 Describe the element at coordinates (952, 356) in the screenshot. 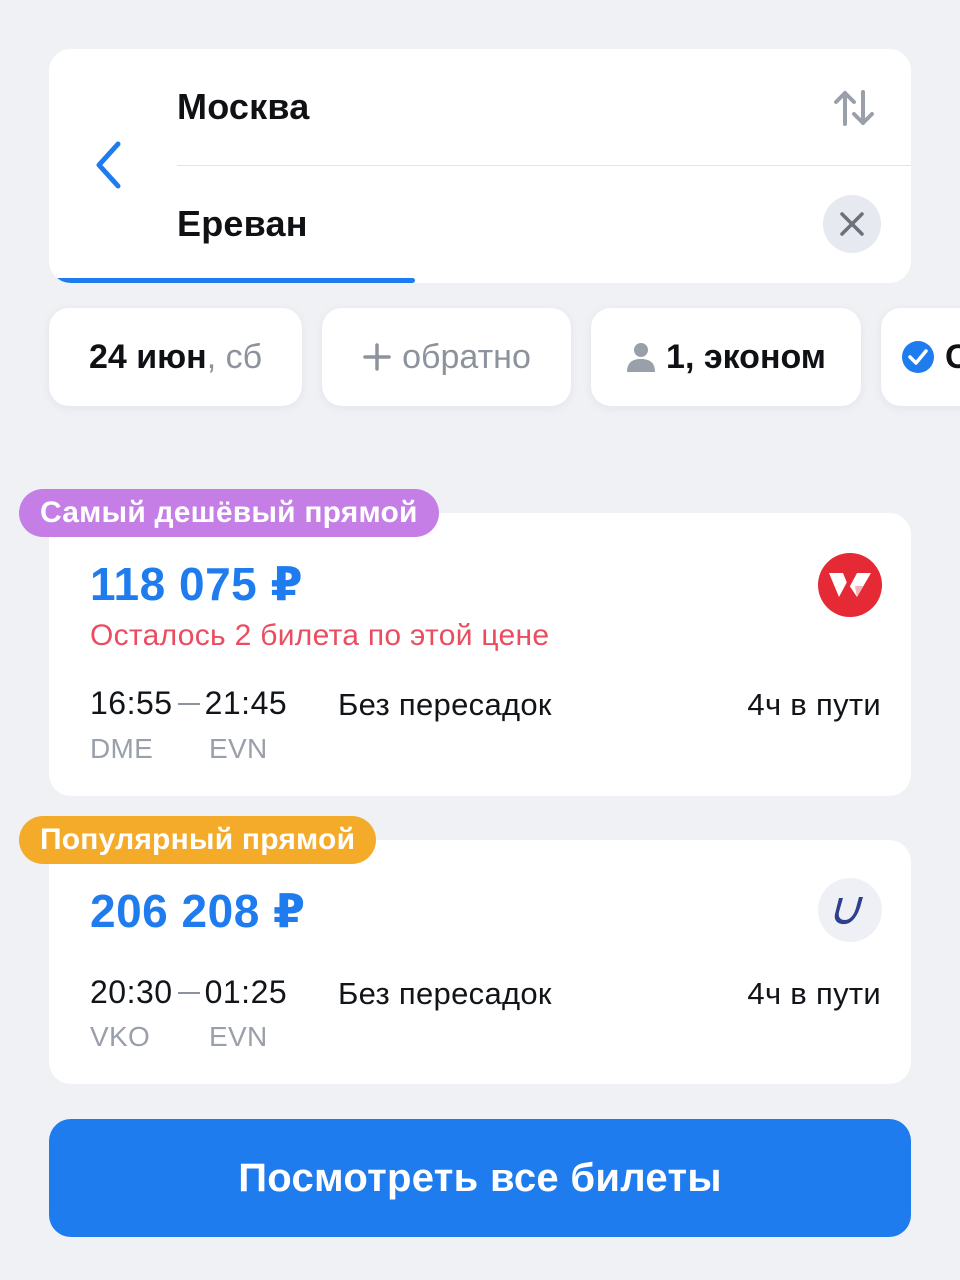

I see `extra-filter-label: С` at that location.